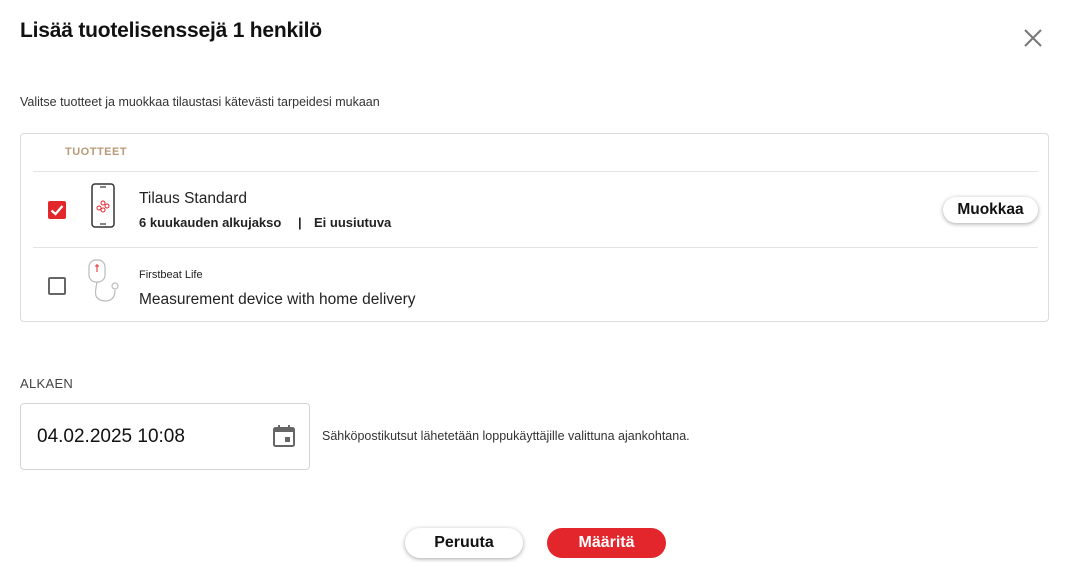 The width and height of the screenshot is (1071, 562). I want to click on start-date-value: 04.02.2025 10:08, so click(111, 436).